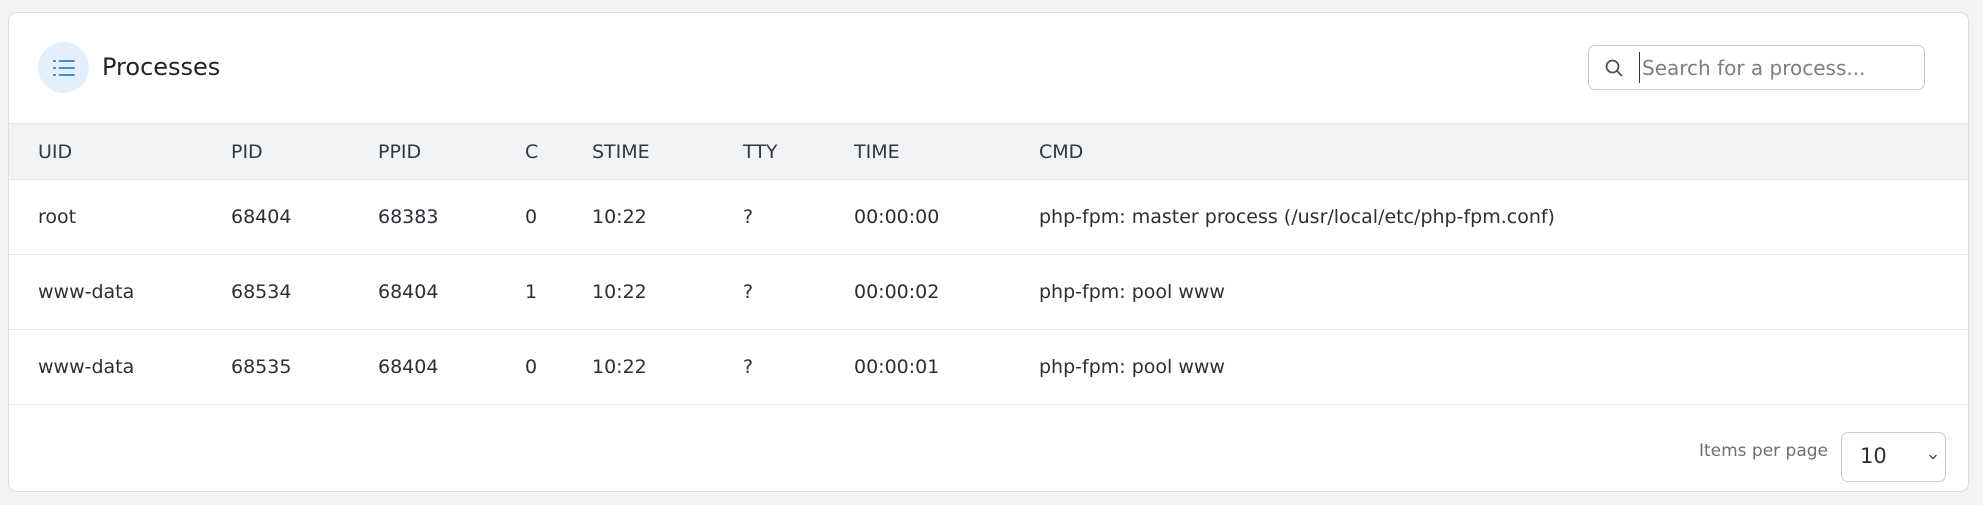 The image size is (1983, 505). I want to click on cell-time: 00:00:01, so click(897, 367).